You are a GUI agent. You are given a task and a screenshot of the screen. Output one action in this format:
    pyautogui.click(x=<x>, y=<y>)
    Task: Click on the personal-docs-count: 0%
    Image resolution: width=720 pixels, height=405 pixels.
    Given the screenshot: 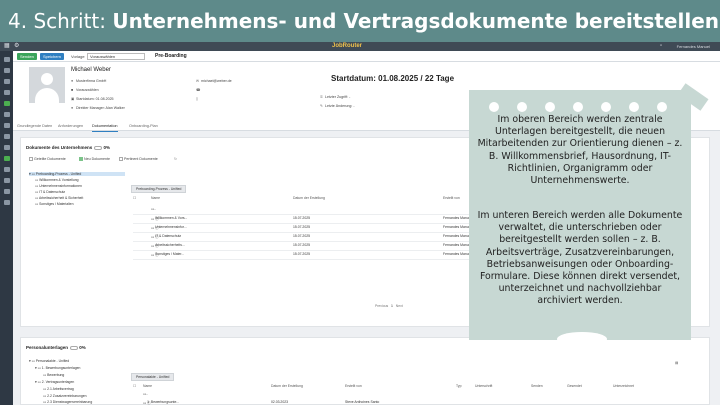 What is the action you would take?
    pyautogui.click(x=82, y=347)
    